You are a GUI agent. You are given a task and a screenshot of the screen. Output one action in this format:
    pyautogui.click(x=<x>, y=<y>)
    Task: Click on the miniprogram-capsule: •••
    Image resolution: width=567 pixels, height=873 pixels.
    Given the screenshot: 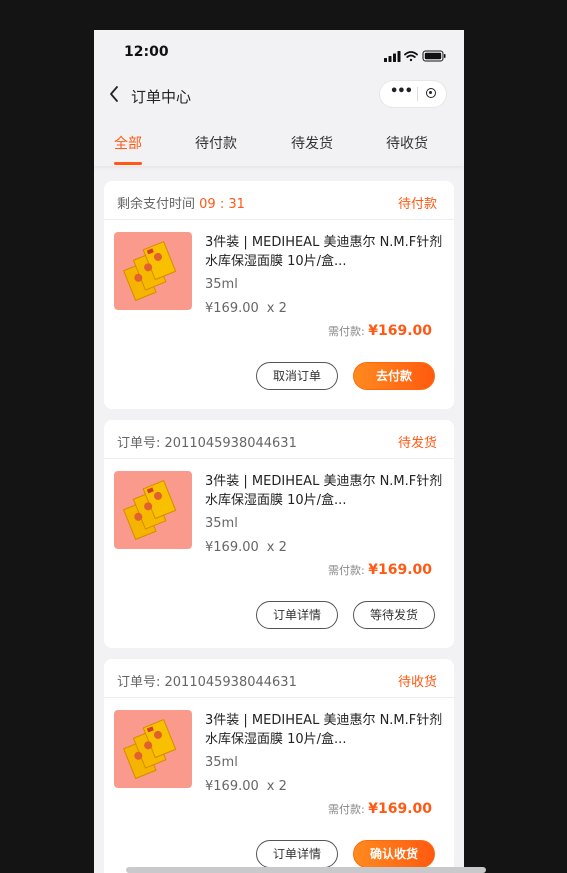 What is the action you would take?
    pyautogui.click(x=413, y=94)
    